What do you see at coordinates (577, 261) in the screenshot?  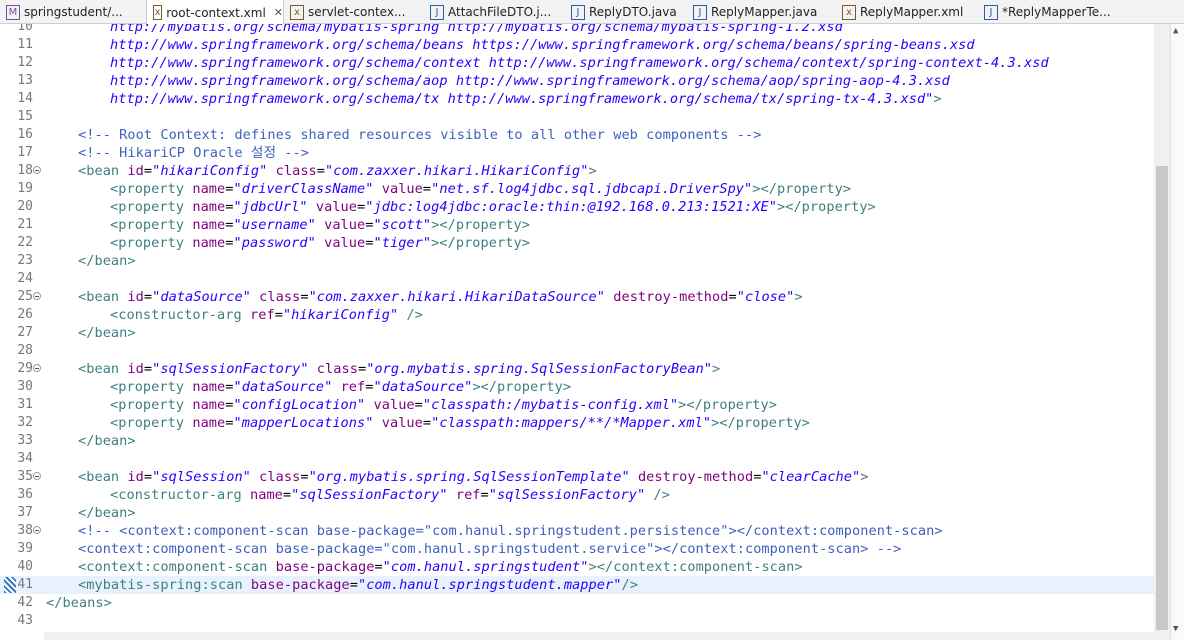 I see `code-line: 23 </bean>` at bounding box center [577, 261].